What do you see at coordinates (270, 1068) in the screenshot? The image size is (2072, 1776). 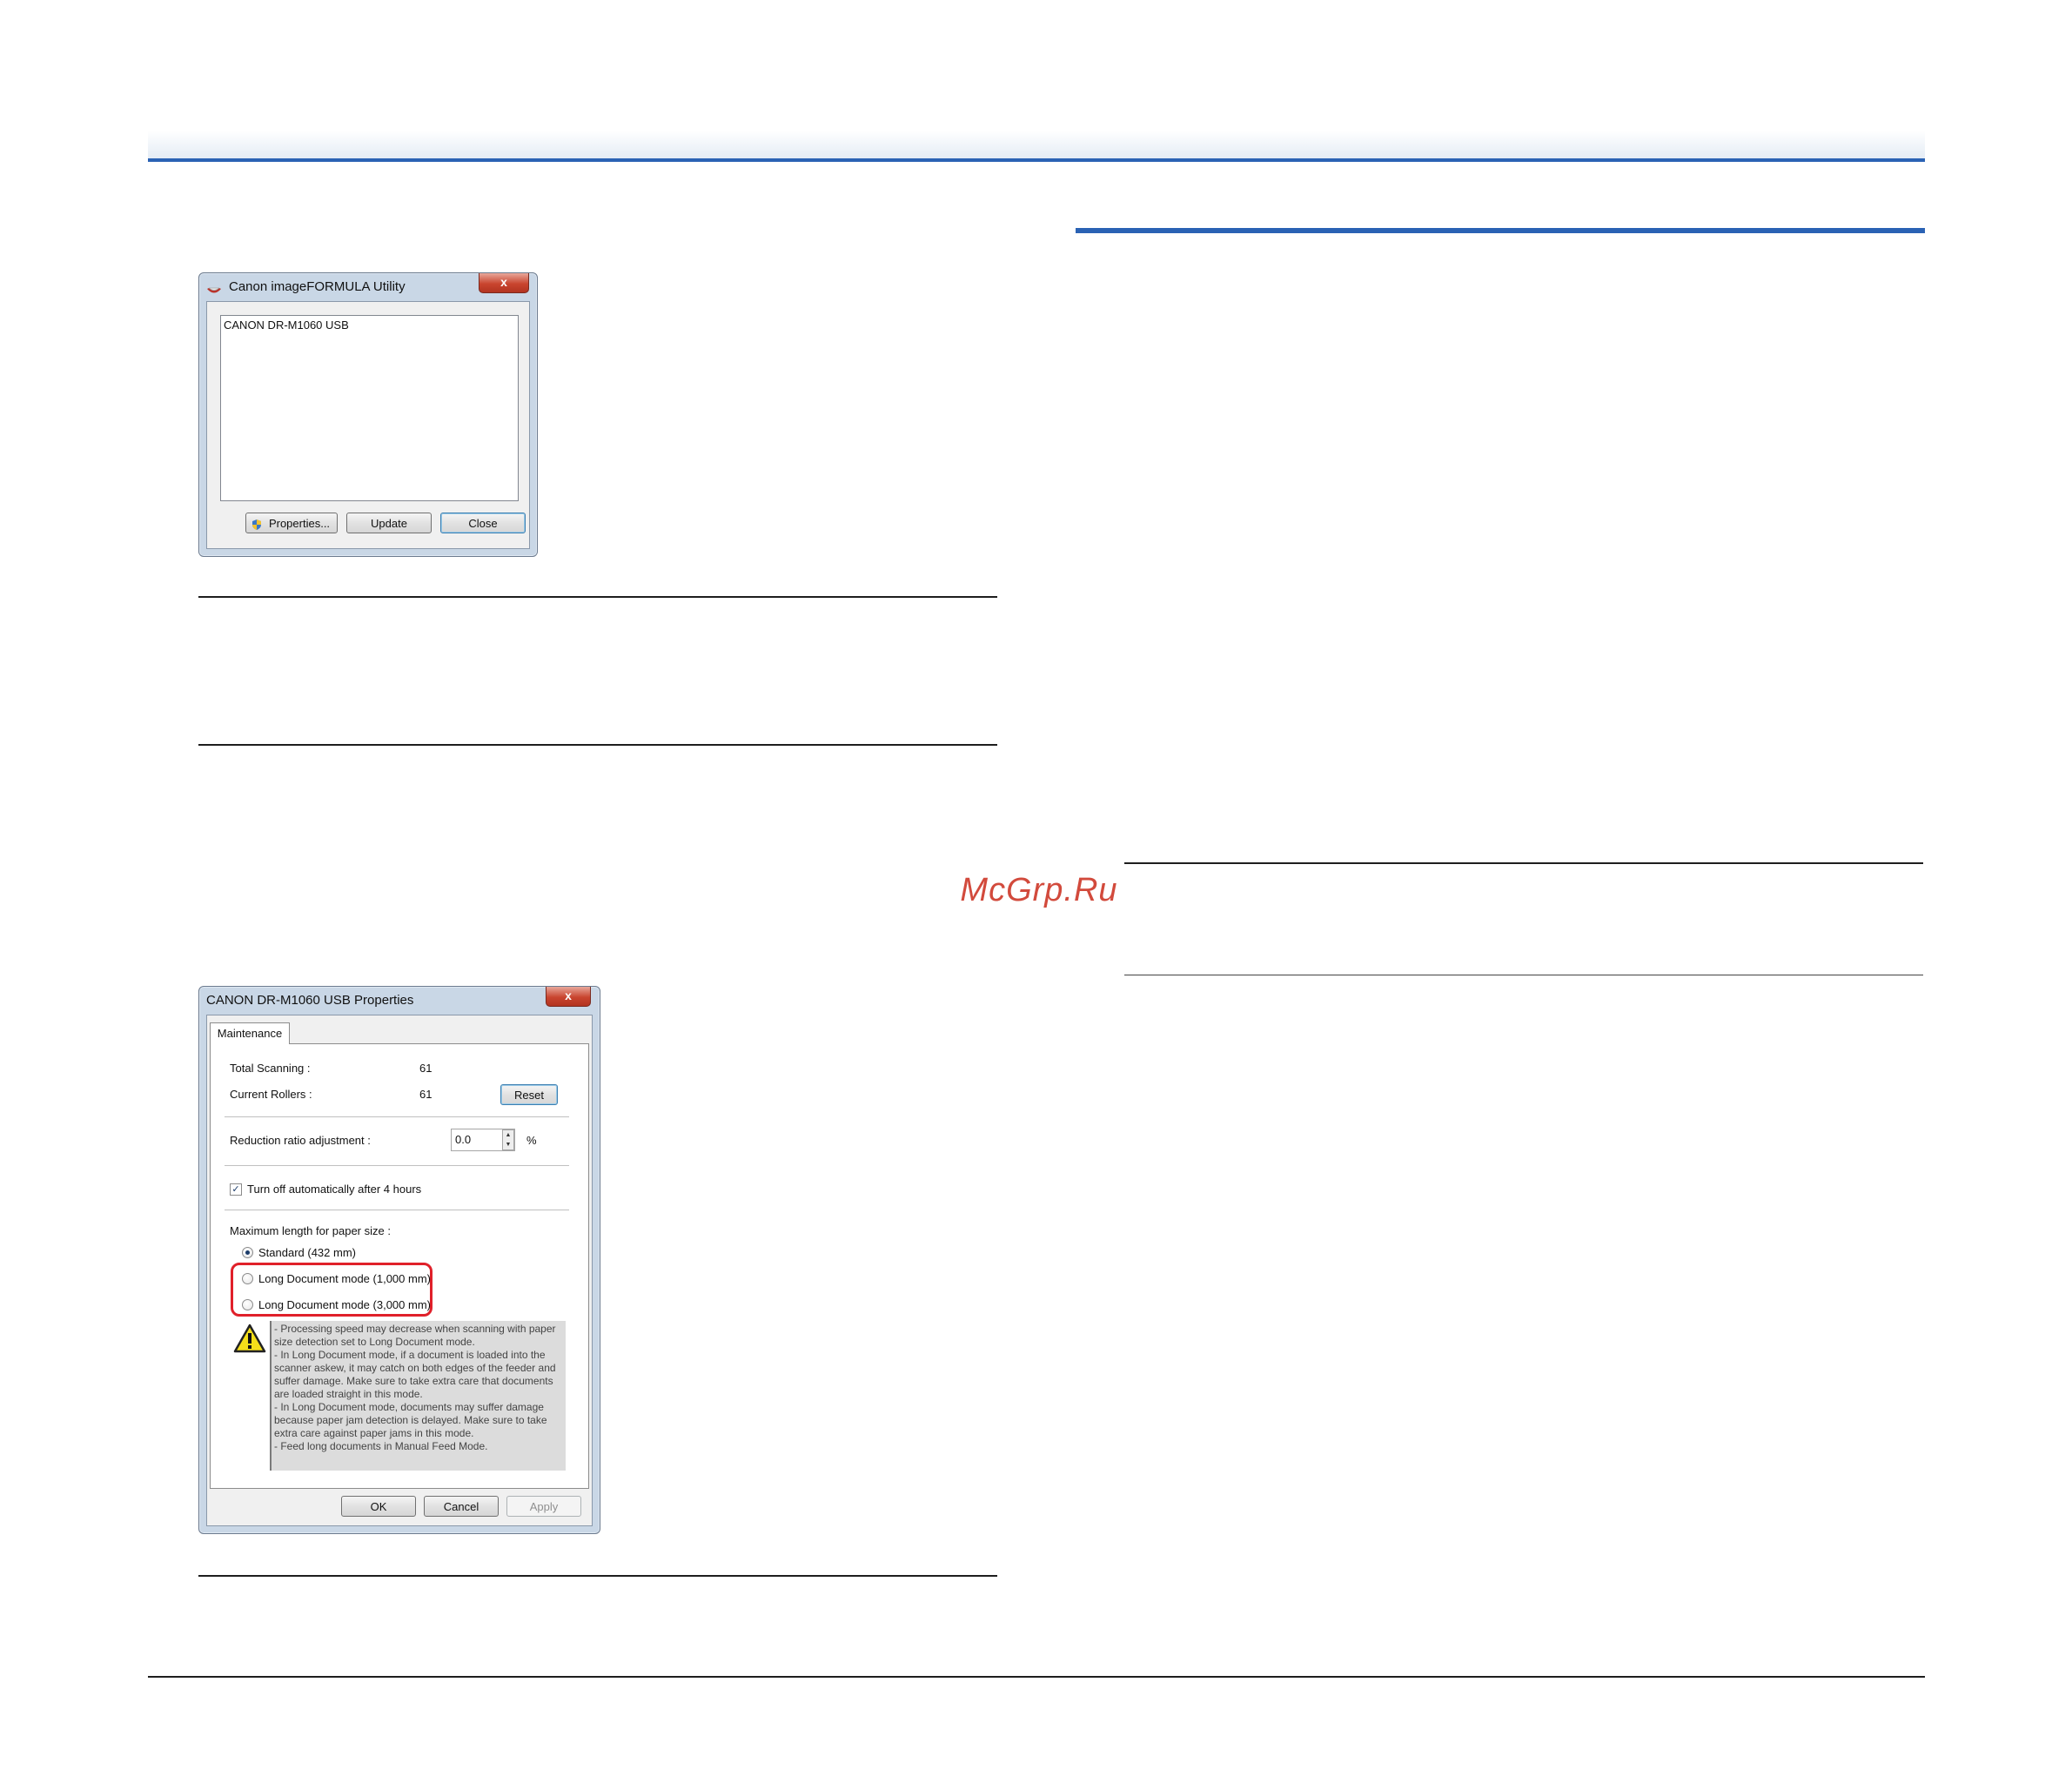 I see `total-scanning-label: Total Scanning :` at bounding box center [270, 1068].